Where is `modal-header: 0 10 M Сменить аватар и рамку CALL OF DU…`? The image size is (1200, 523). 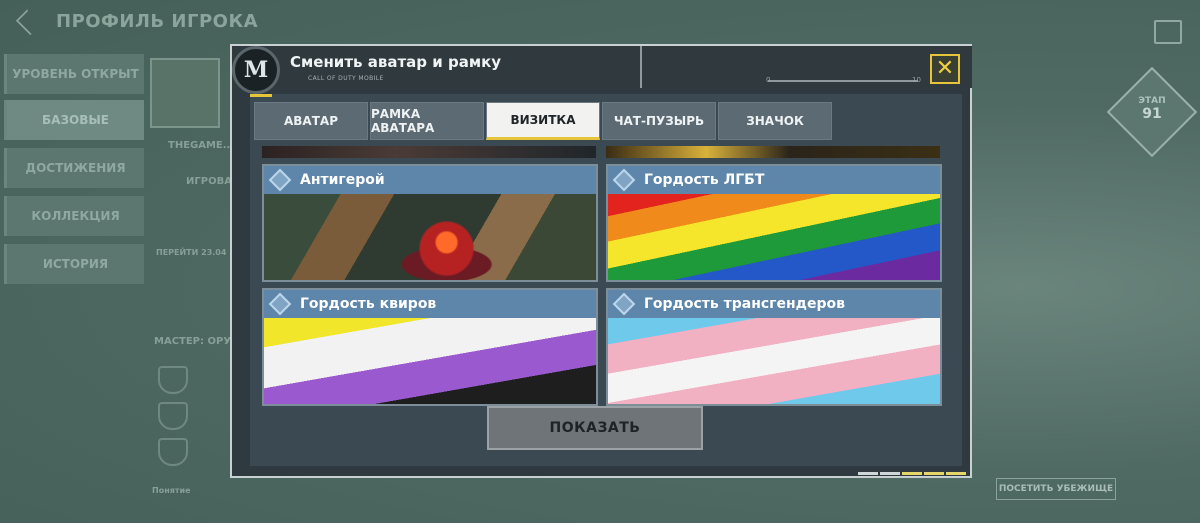 modal-header: 0 10 M Сменить аватар и рамку CALL OF DU… is located at coordinates (602, 70).